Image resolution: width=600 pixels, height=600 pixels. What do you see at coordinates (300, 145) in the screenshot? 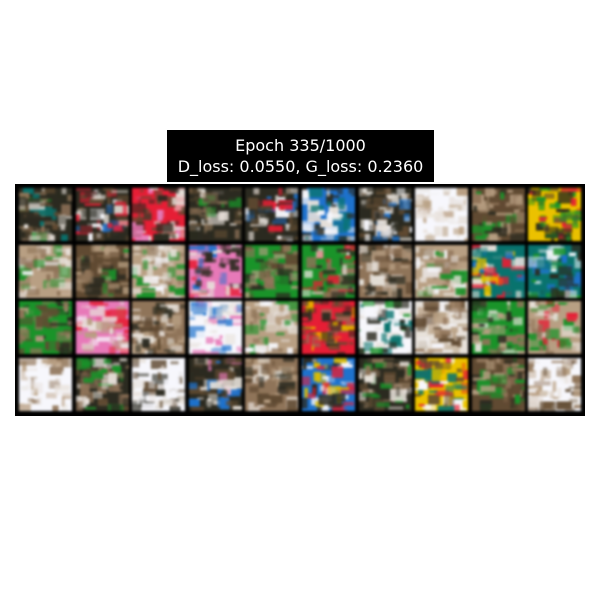
I see `epoch-label: Epoch 335/1000` at bounding box center [300, 145].